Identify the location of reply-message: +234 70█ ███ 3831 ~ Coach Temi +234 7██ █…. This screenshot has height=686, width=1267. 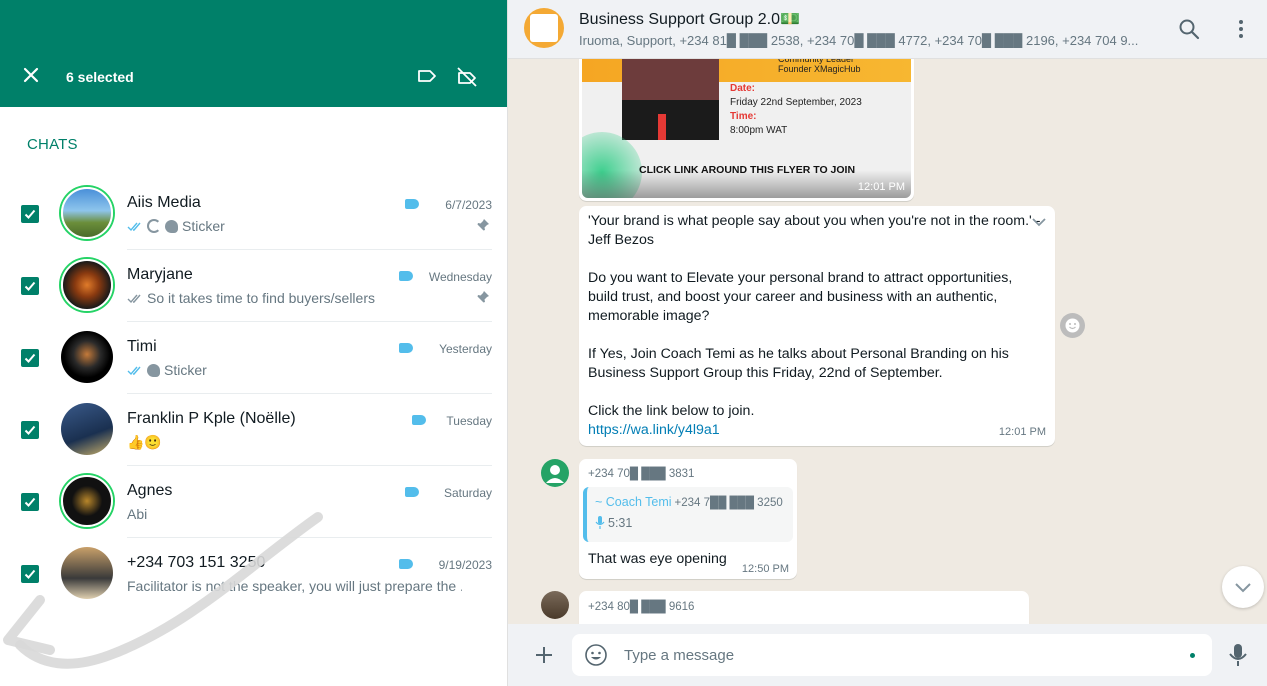
(688, 519).